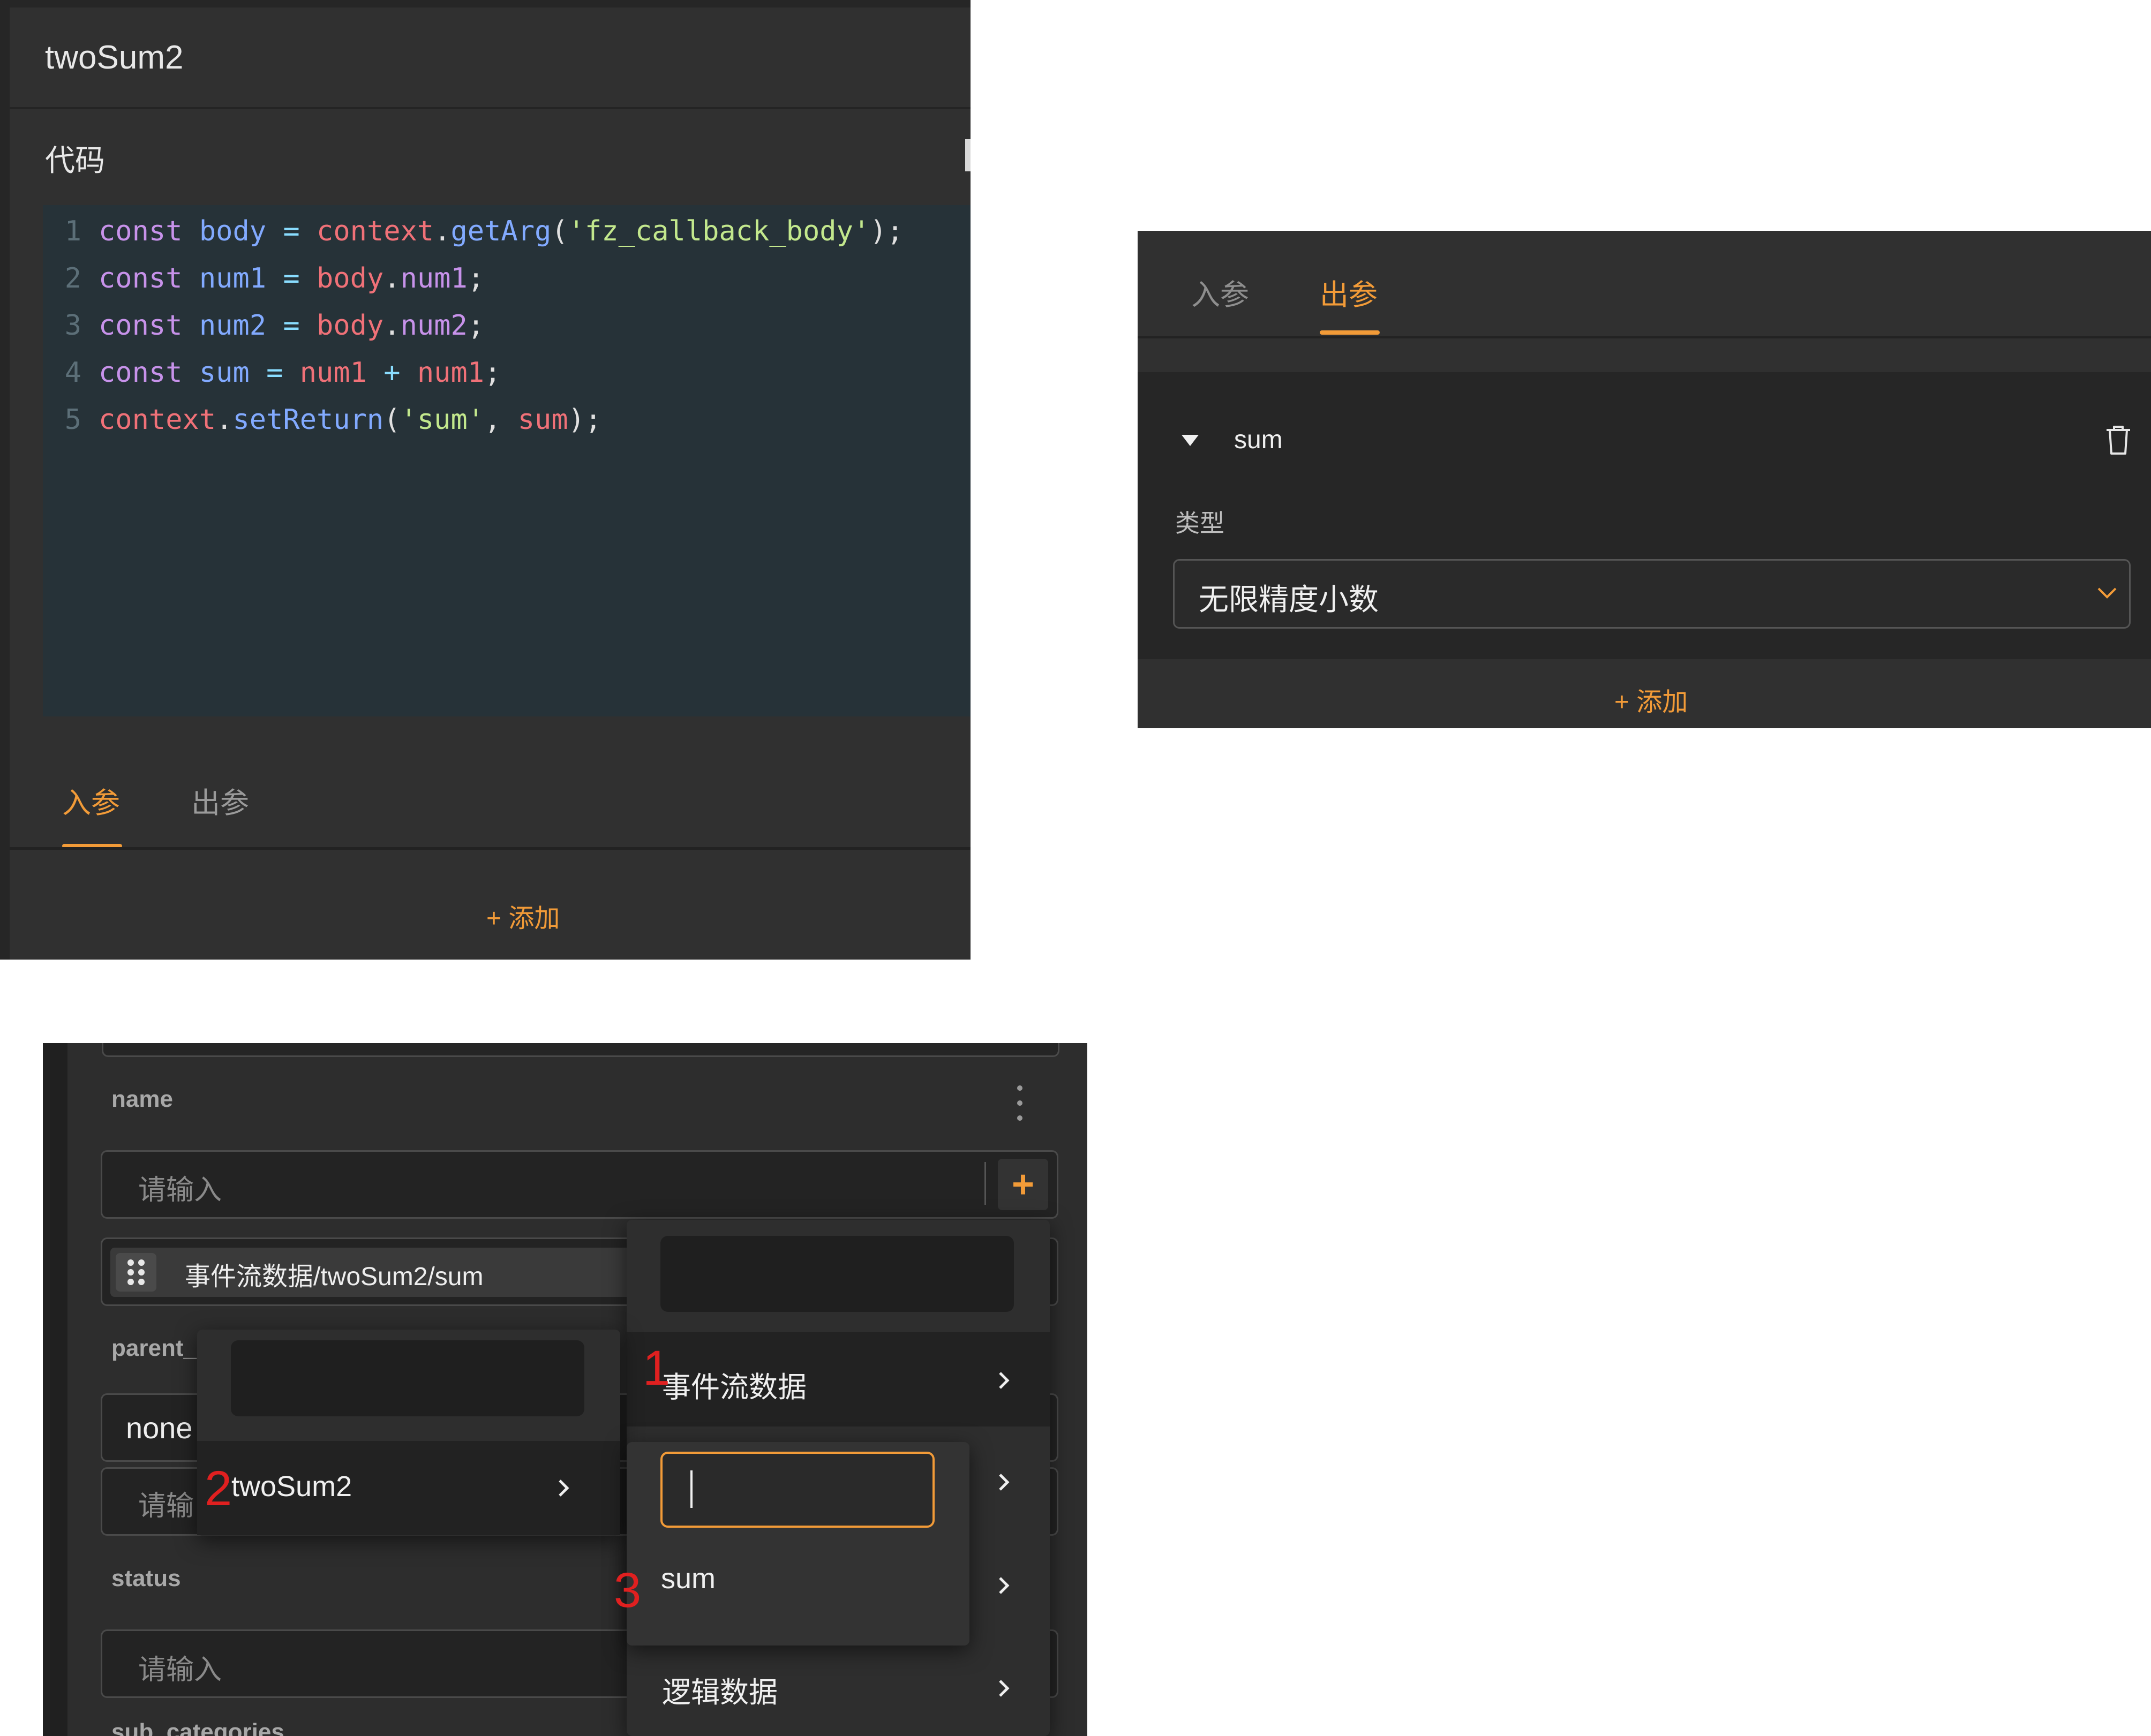 Image resolution: width=2151 pixels, height=1736 pixels. Describe the element at coordinates (2107, 593) in the screenshot. I see `chevron-down-icon` at that location.